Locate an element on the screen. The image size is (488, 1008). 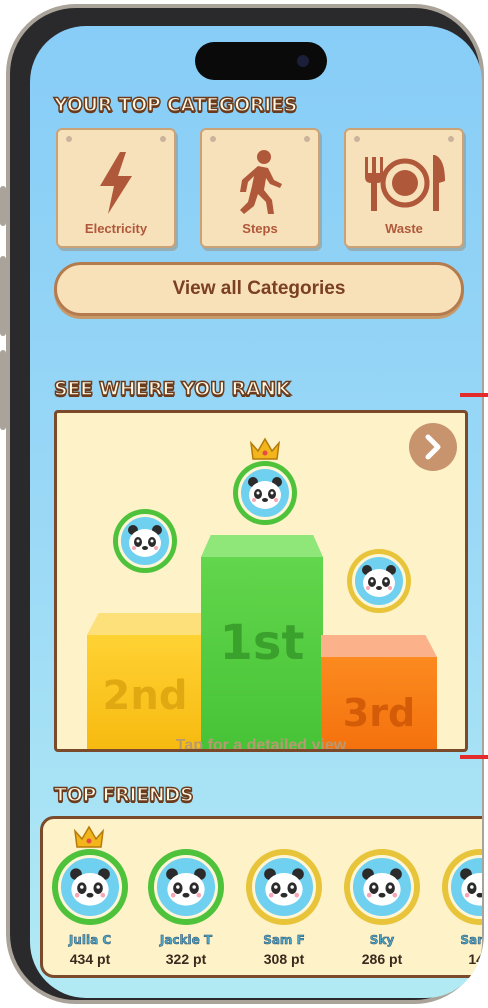
crown-icon is located at coordinates (265, 451).